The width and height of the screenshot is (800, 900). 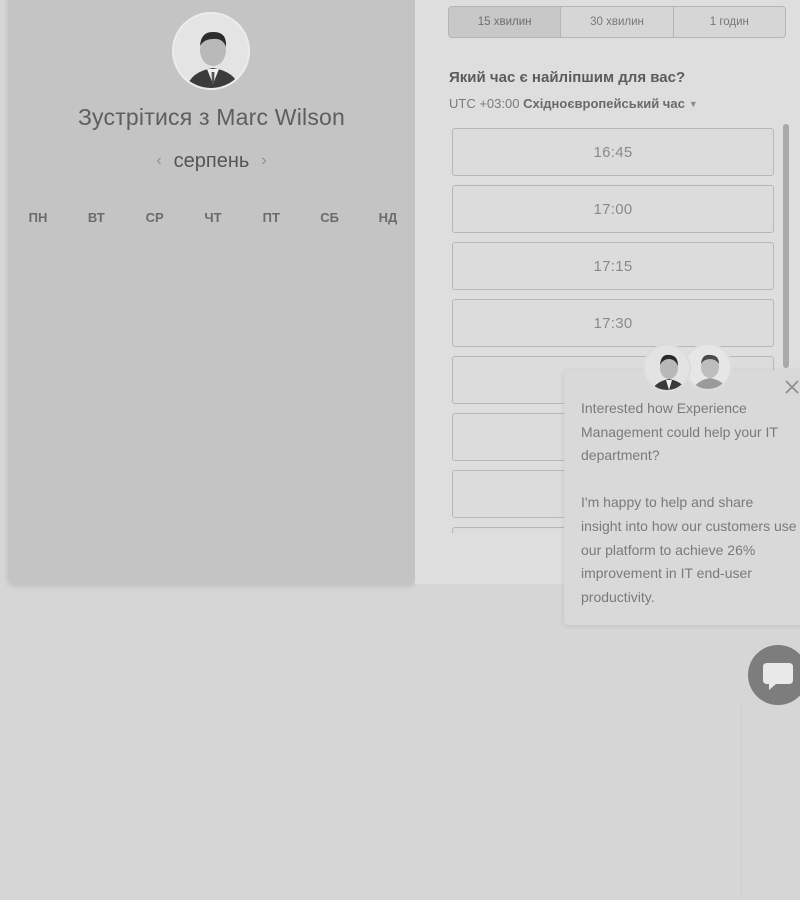 I want to click on time-slot: 17:00, so click(x=613, y=209).